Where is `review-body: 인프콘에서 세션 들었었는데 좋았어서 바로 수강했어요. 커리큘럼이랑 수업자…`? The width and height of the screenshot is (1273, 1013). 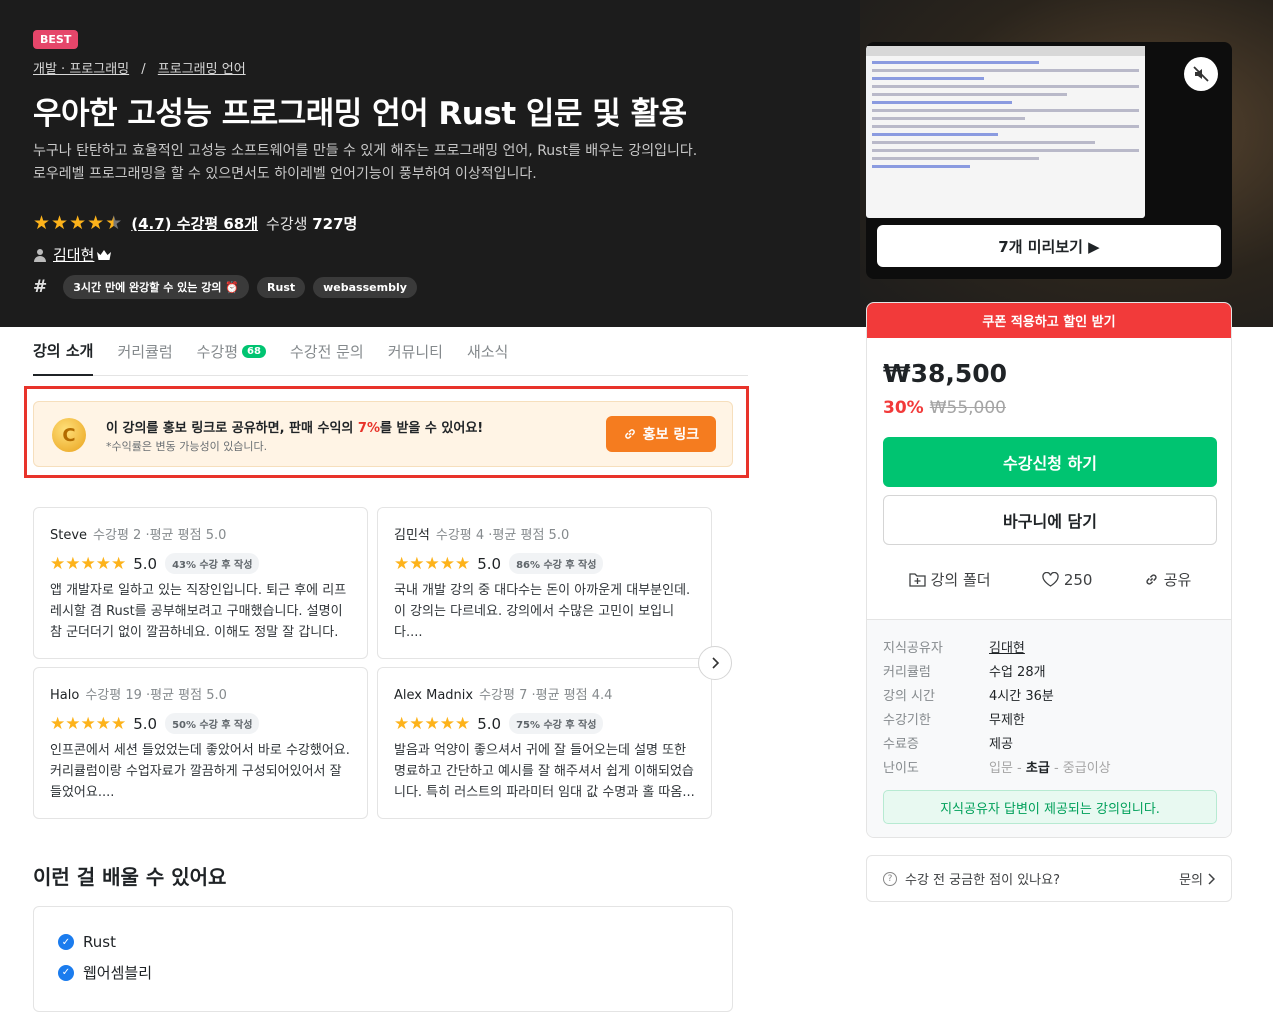 review-body: 인프콘에서 세션 들었었는데 좋았어서 바로 수강했어요. 커리큘럼이랑 수업자… is located at coordinates (200, 771).